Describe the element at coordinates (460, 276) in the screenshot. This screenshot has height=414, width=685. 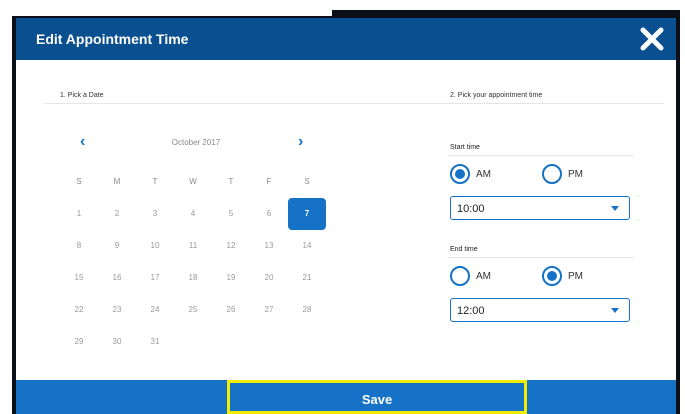
I see `end-am-radio` at that location.